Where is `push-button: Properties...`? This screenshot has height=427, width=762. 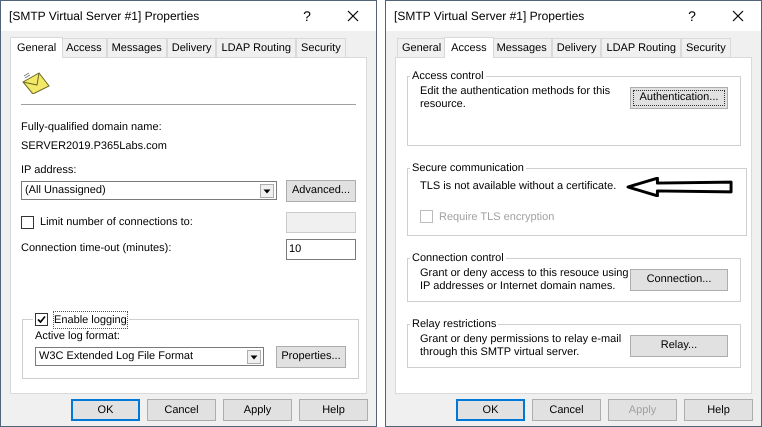 push-button: Properties... is located at coordinates (311, 357).